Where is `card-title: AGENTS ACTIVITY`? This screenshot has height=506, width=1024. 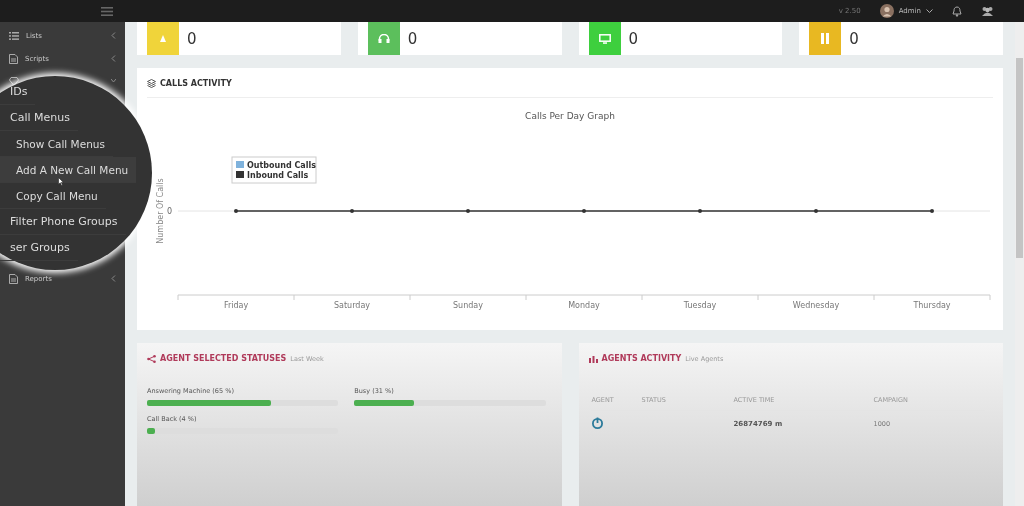 card-title: AGENTS ACTIVITY is located at coordinates (641, 358).